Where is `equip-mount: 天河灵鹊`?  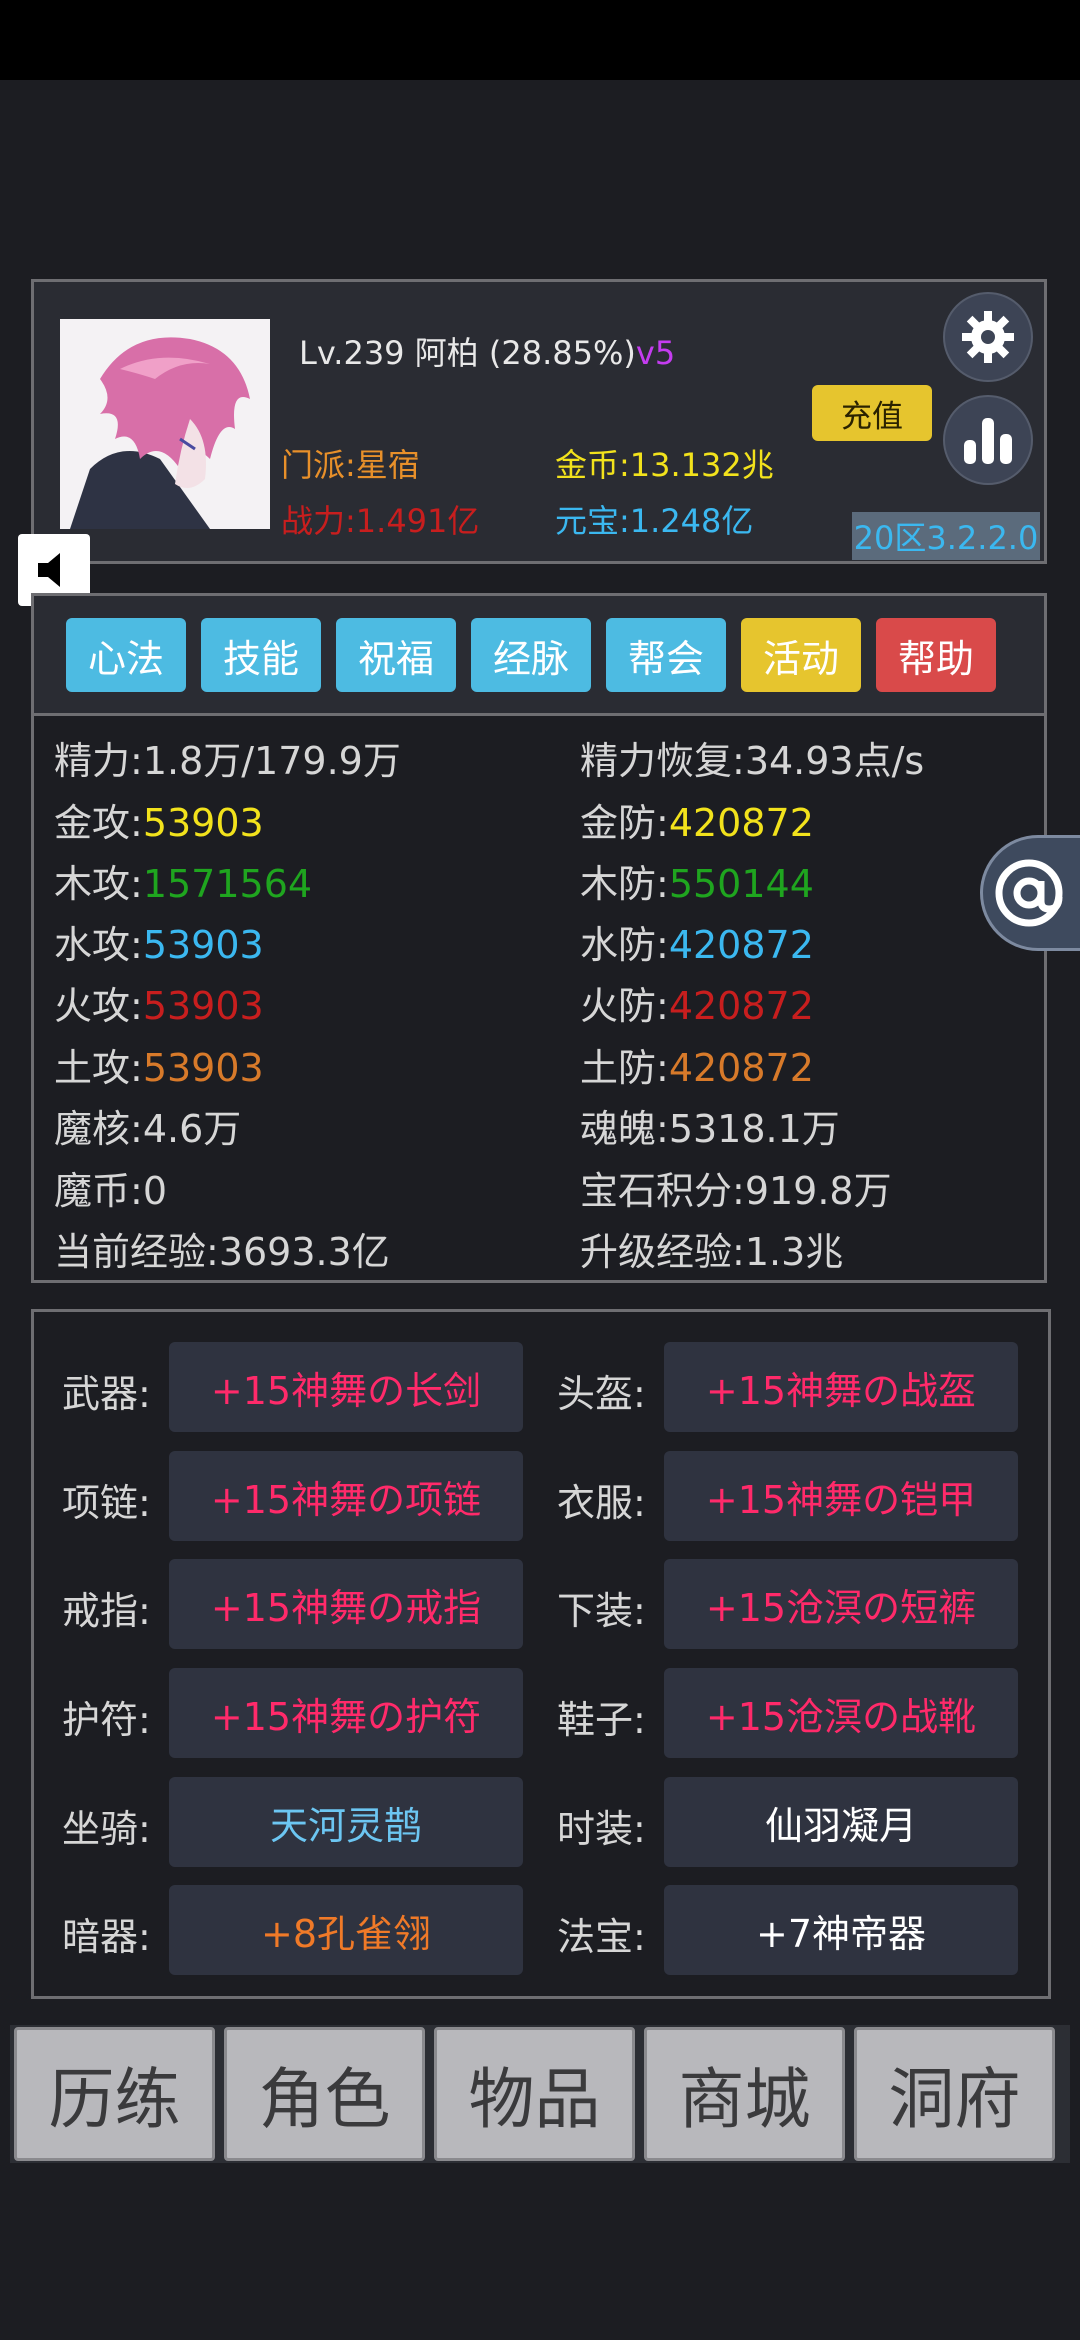 equip-mount: 天河灵鹊 is located at coordinates (346, 1822).